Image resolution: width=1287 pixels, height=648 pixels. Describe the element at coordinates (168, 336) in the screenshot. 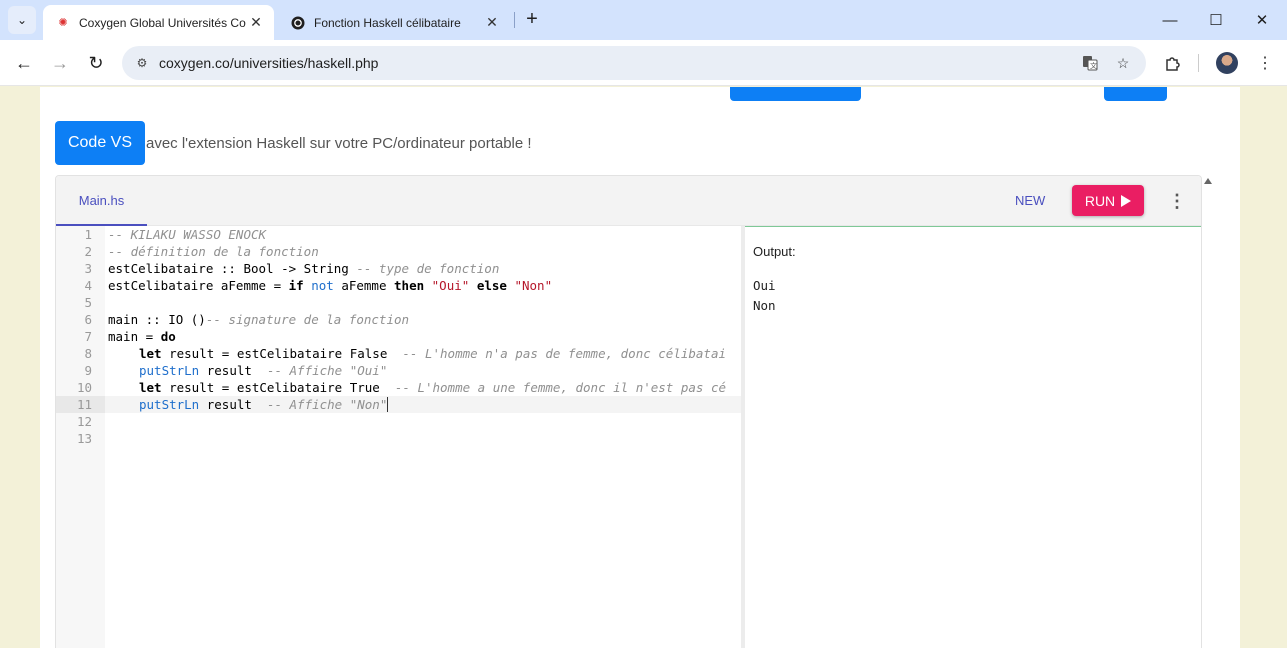

I see `keyword: do` at that location.